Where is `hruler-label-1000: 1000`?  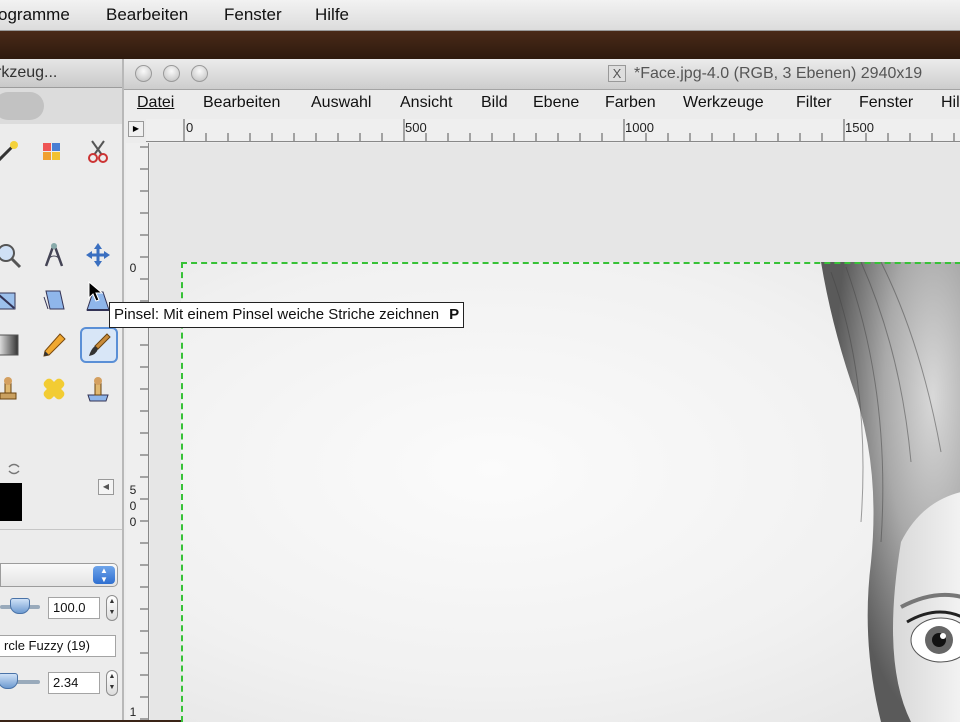 hruler-label-1000: 1000 is located at coordinates (639, 127).